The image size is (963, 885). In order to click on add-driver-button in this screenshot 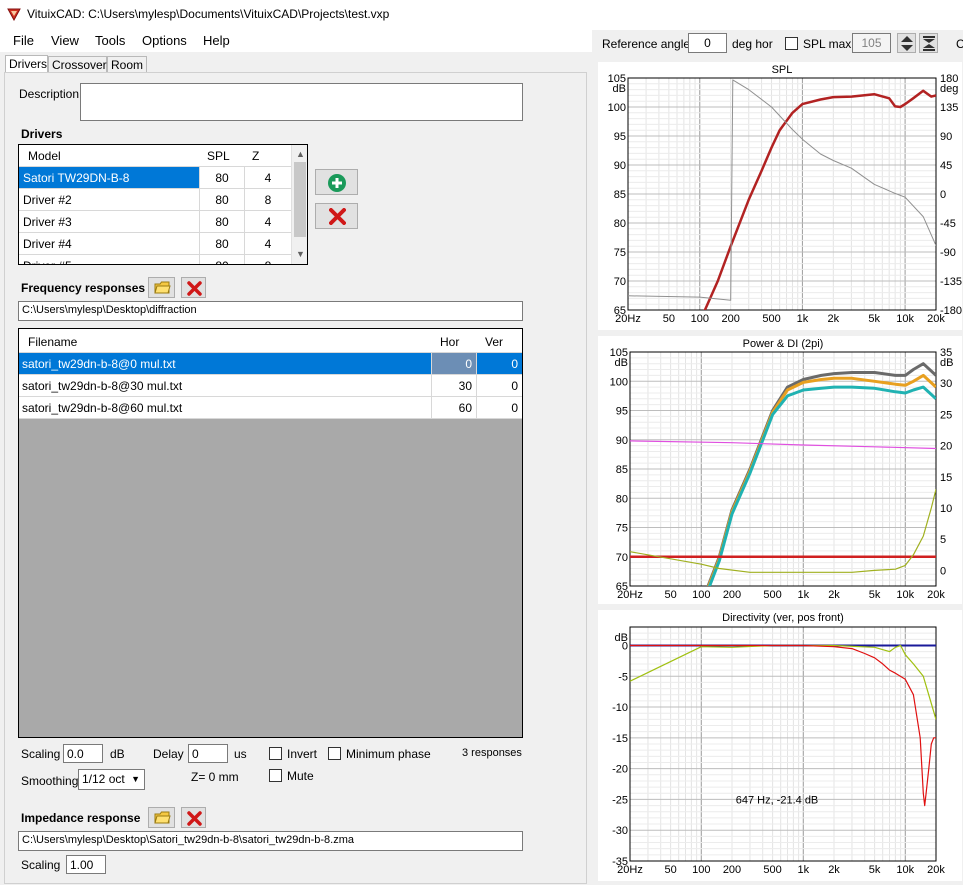, I will do `click(336, 182)`.